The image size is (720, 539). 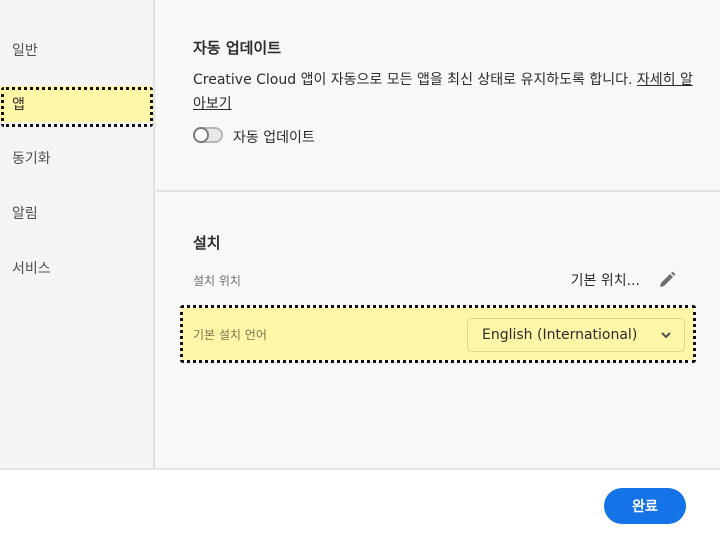 I want to click on sidebar-item-label: 앱, so click(x=18, y=105).